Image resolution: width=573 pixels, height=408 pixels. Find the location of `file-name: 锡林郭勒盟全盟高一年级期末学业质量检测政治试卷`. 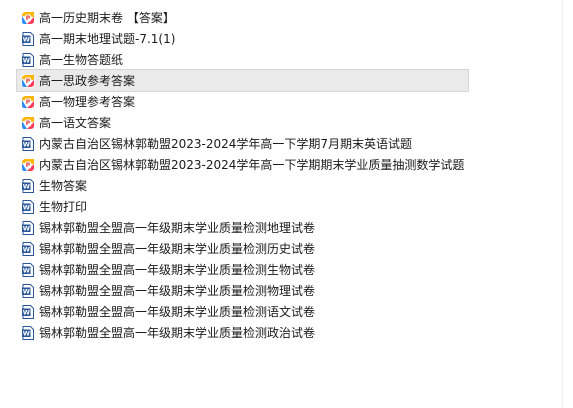

file-name: 锡林郭勒盟全盟高一年级期末学业质量检测政治试卷 is located at coordinates (177, 333).